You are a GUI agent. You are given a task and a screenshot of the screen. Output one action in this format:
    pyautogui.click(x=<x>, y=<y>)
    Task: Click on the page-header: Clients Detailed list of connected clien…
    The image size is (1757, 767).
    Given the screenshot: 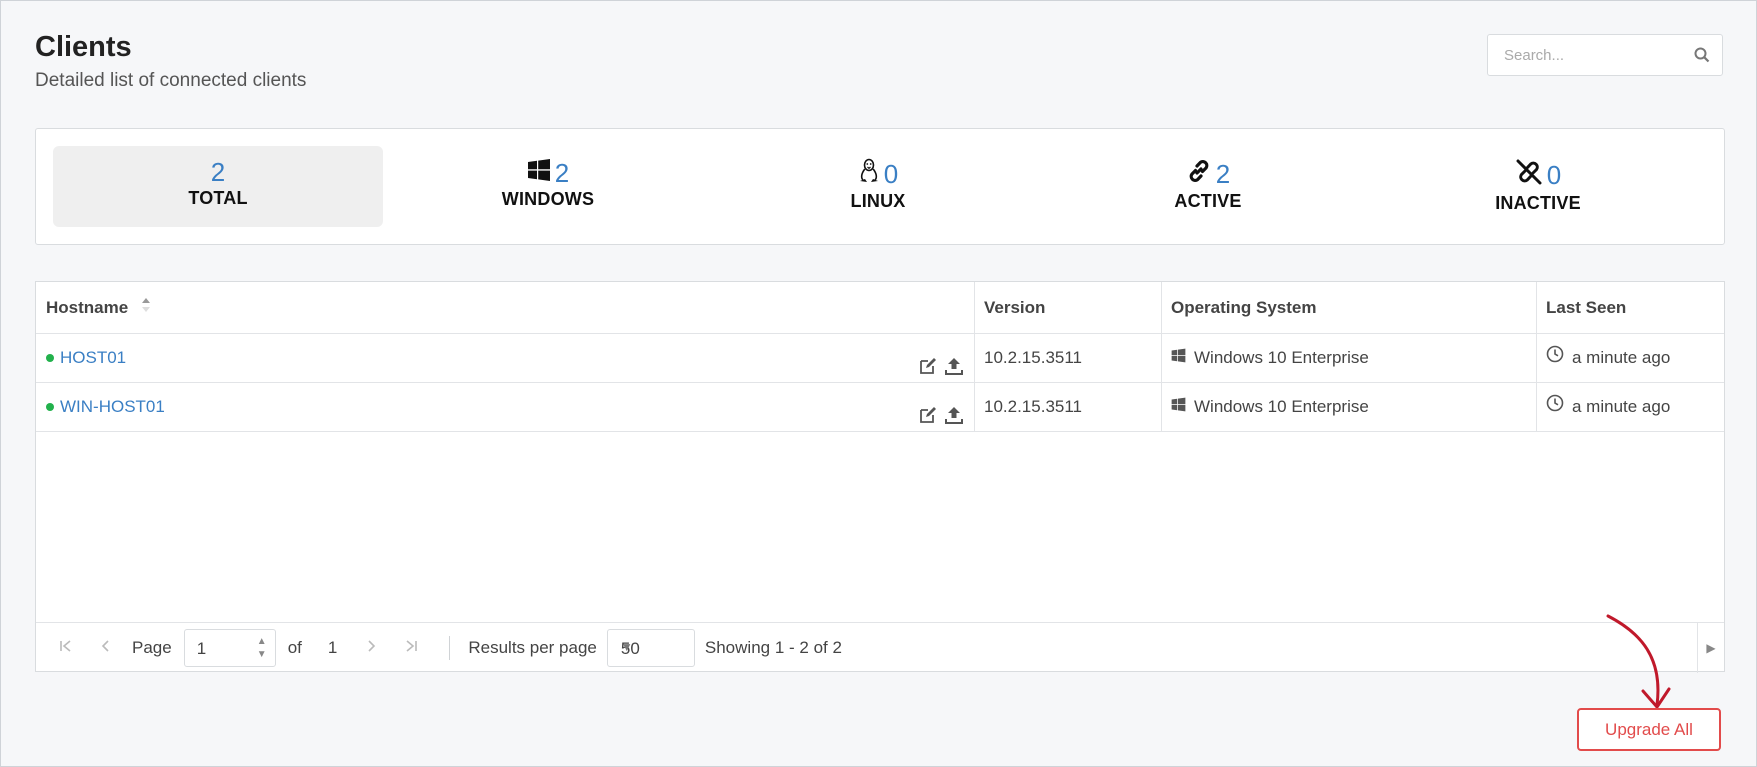 What is the action you would take?
    pyautogui.click(x=170, y=61)
    